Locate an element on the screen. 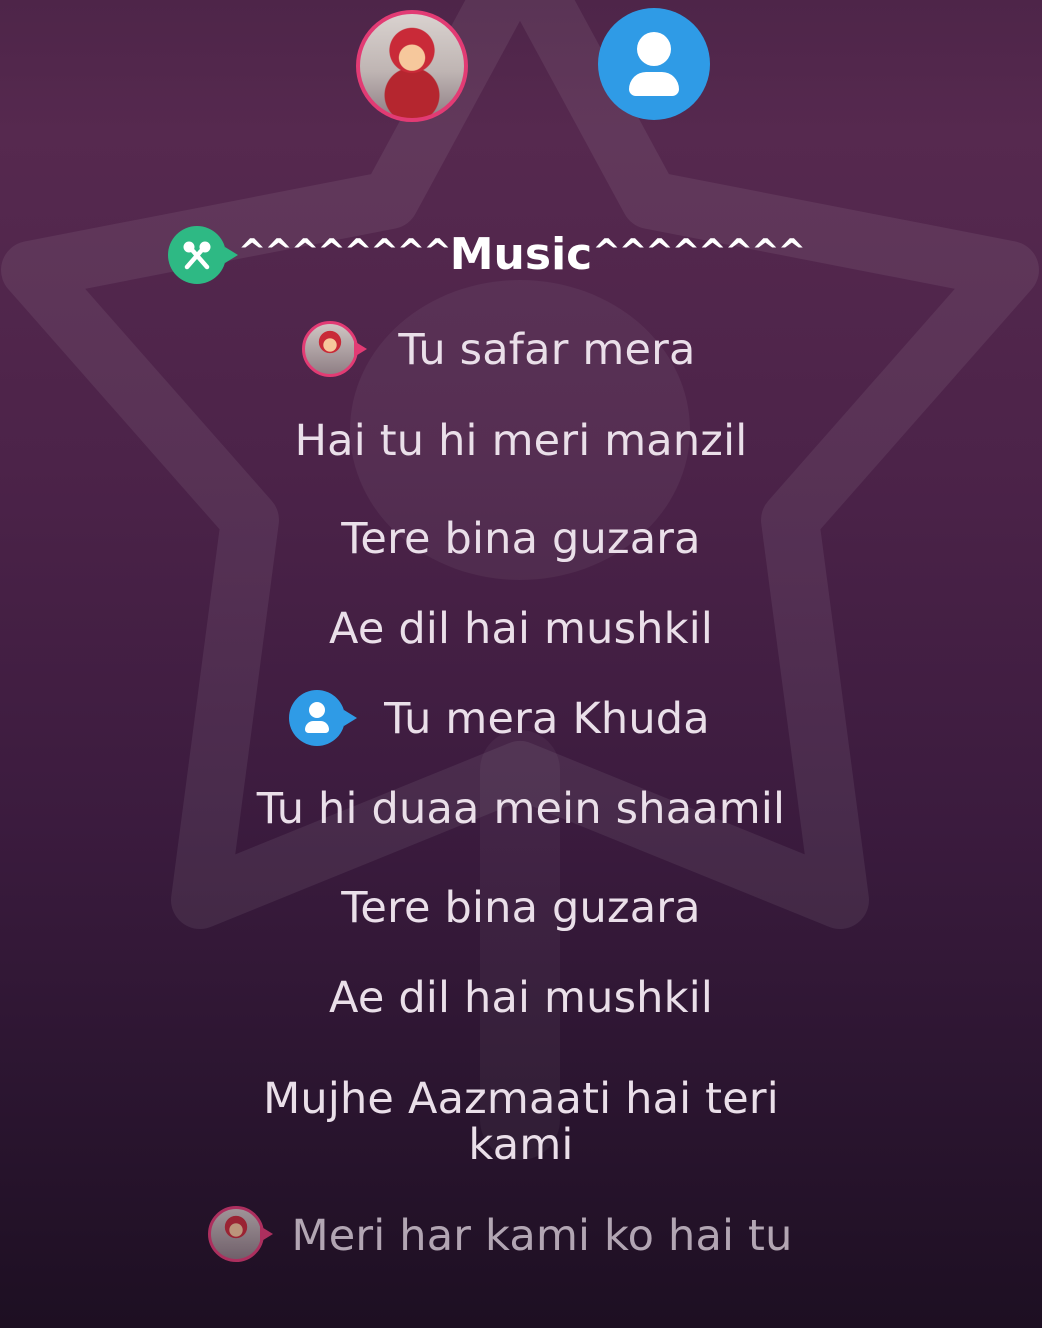 This screenshot has width=1042, height=1328. singer-avatar-cartoon is located at coordinates (412, 66).